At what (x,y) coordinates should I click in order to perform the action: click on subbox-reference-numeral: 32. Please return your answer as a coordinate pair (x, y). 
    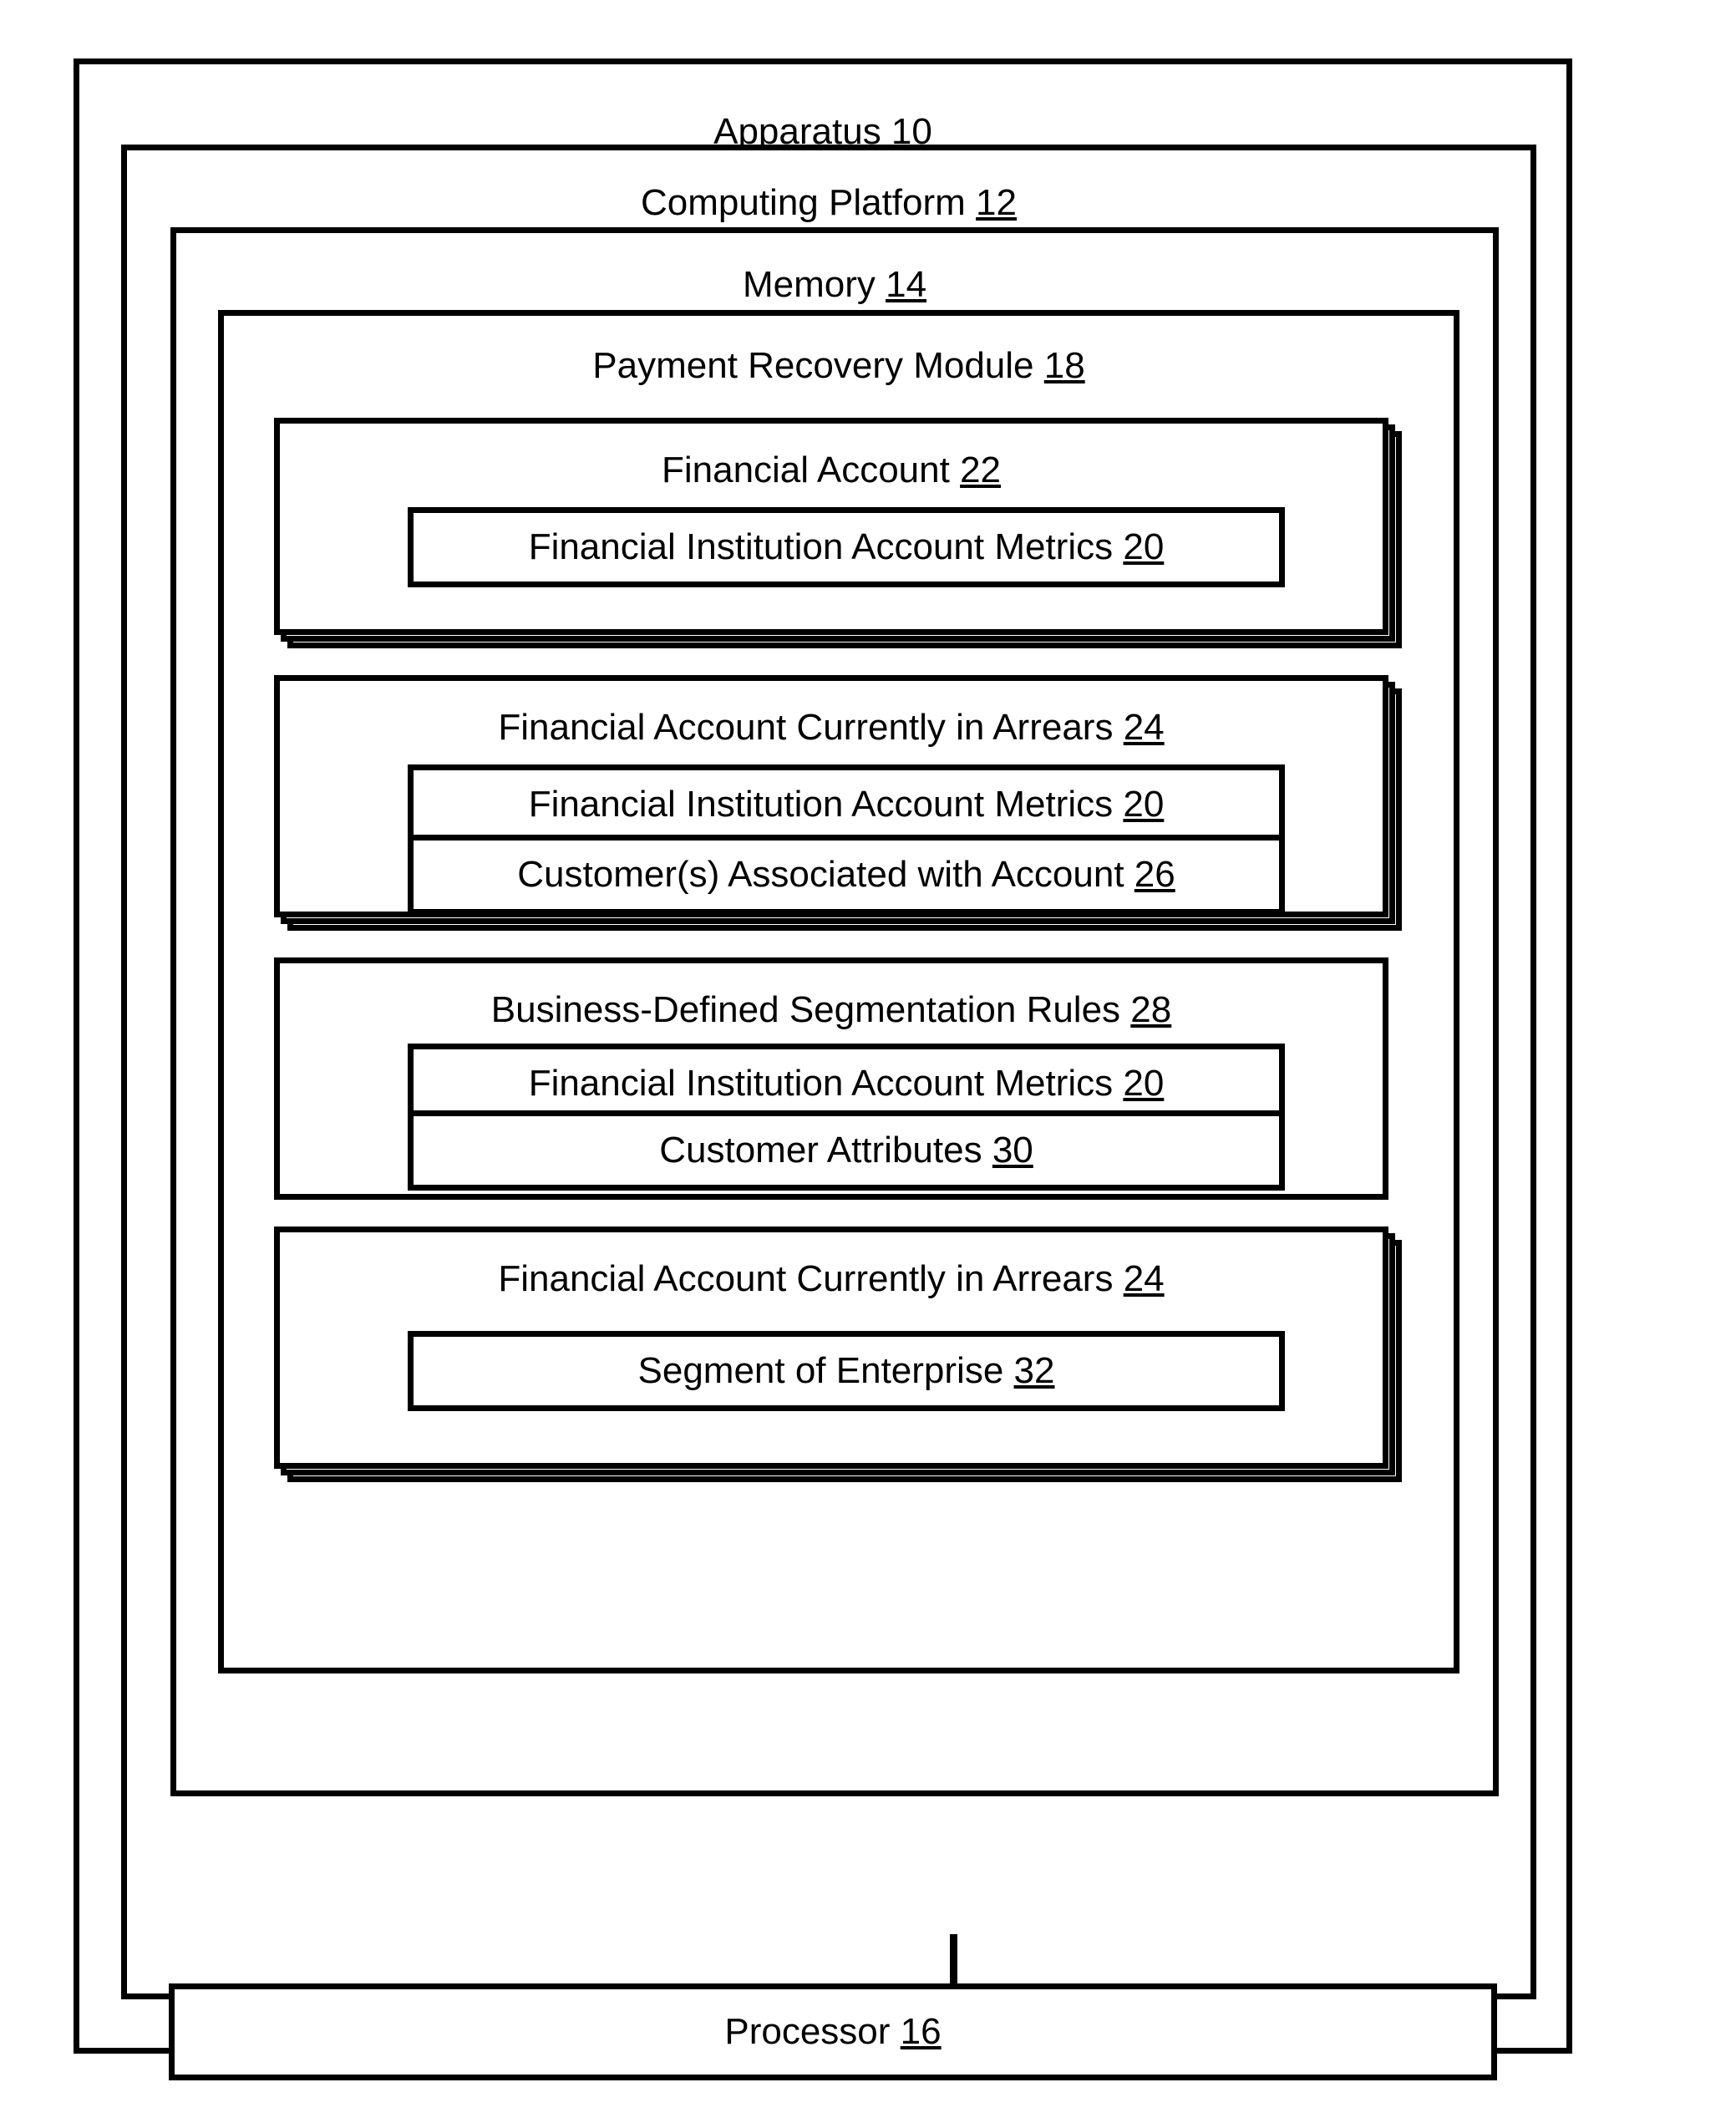
    Looking at the image, I should click on (1034, 1370).